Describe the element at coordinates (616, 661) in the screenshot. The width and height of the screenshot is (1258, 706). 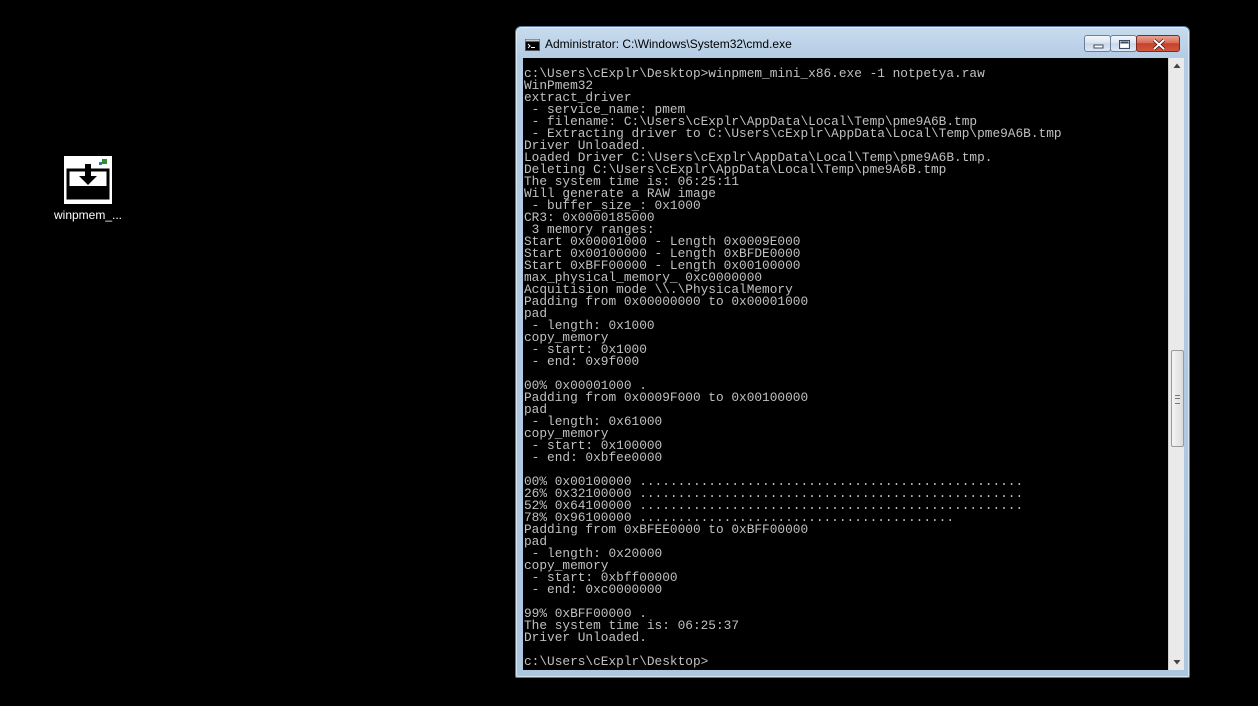
I see `console-line: c:\Users\cExplr\Desktop>` at that location.